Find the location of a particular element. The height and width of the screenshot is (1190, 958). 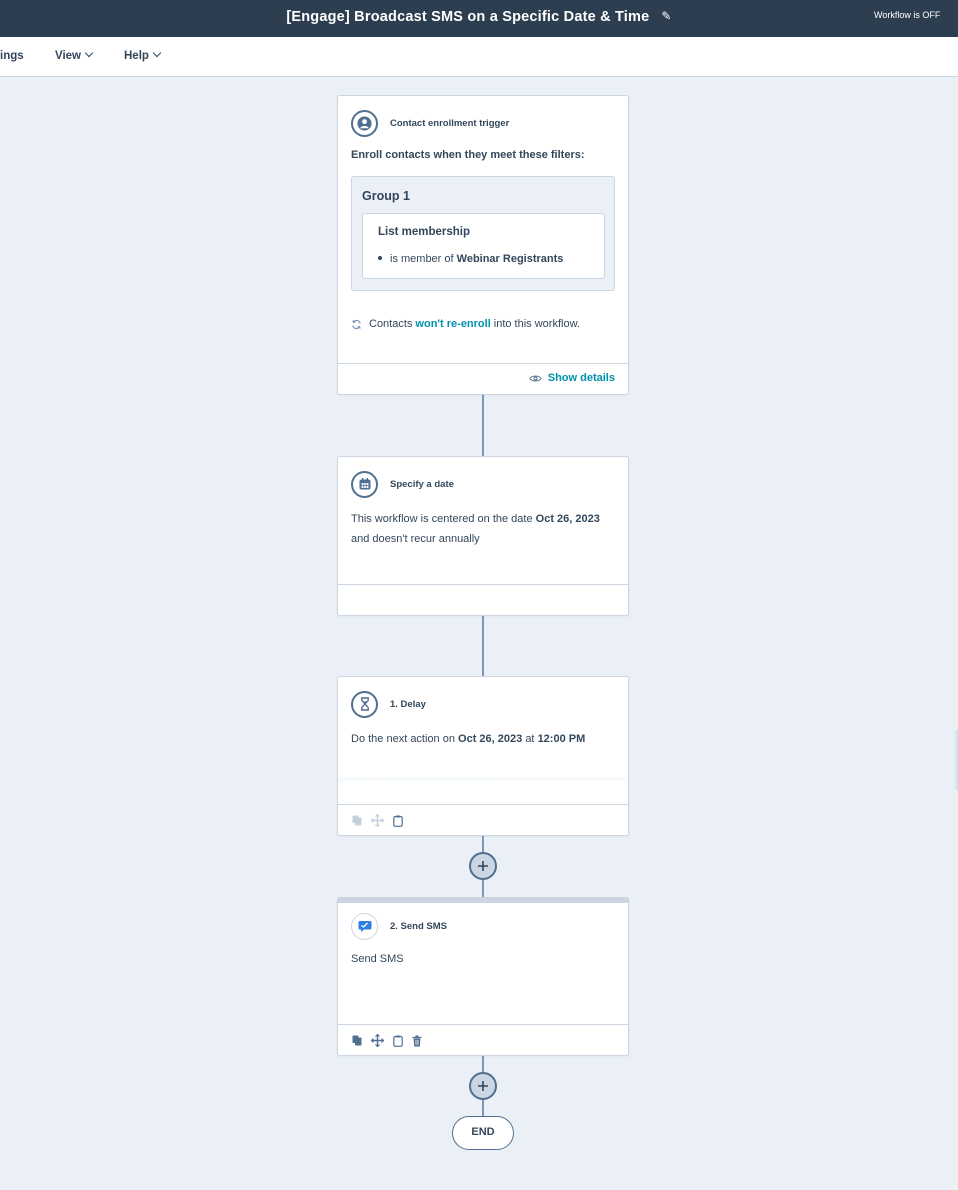

calendar-icon is located at coordinates (364, 484).